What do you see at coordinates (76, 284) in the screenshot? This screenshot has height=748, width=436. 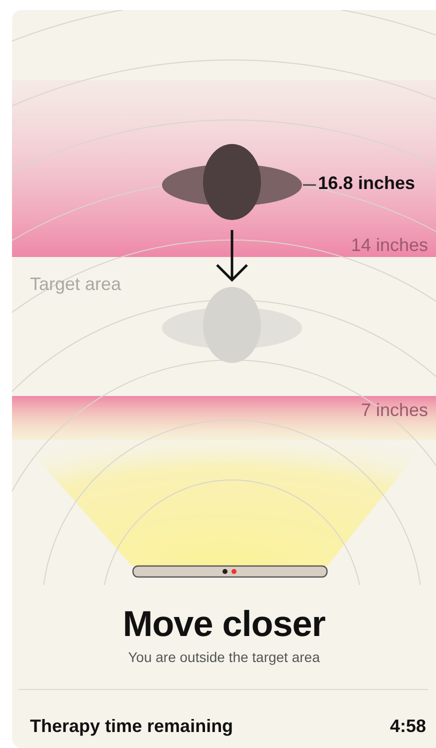 I see `target-area-label: Target area` at bounding box center [76, 284].